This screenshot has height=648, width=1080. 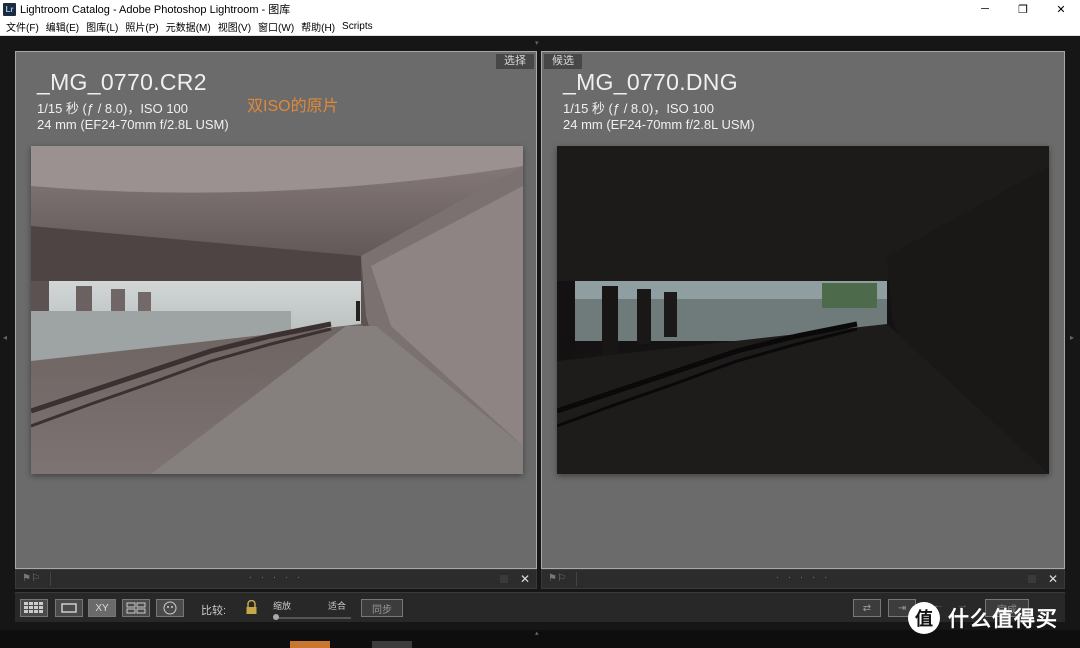 I want to click on close-window-button: ✕, so click(x=1061, y=9).